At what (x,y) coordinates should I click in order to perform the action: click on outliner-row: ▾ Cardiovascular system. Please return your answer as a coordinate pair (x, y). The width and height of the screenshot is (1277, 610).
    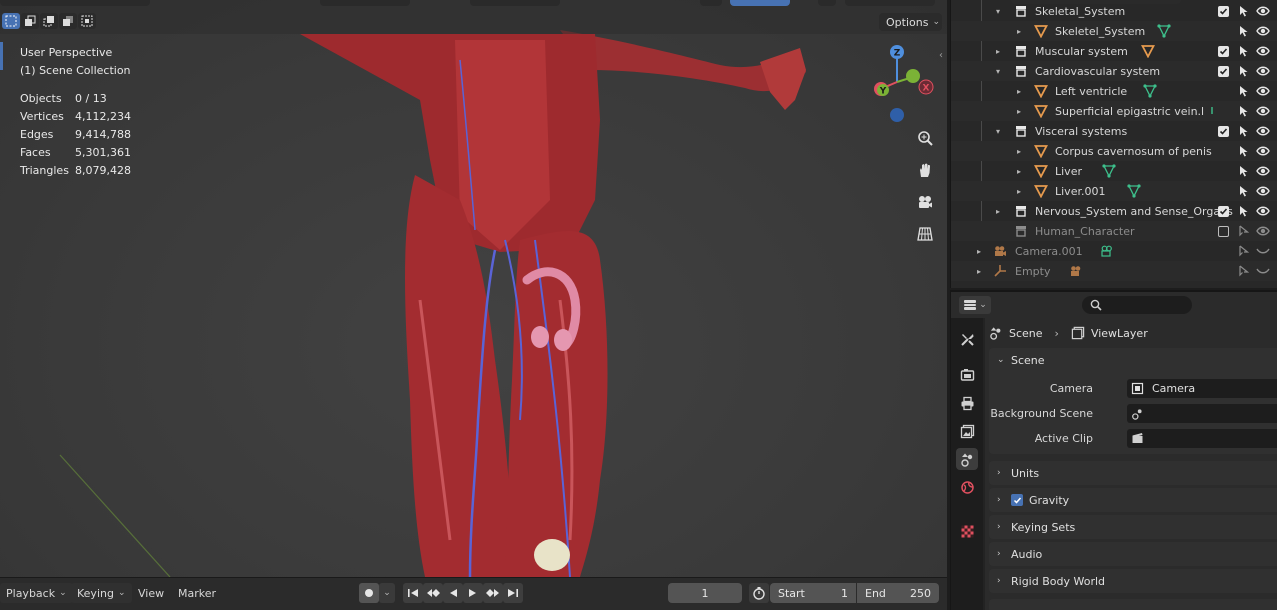
    Looking at the image, I should click on (1114, 71).